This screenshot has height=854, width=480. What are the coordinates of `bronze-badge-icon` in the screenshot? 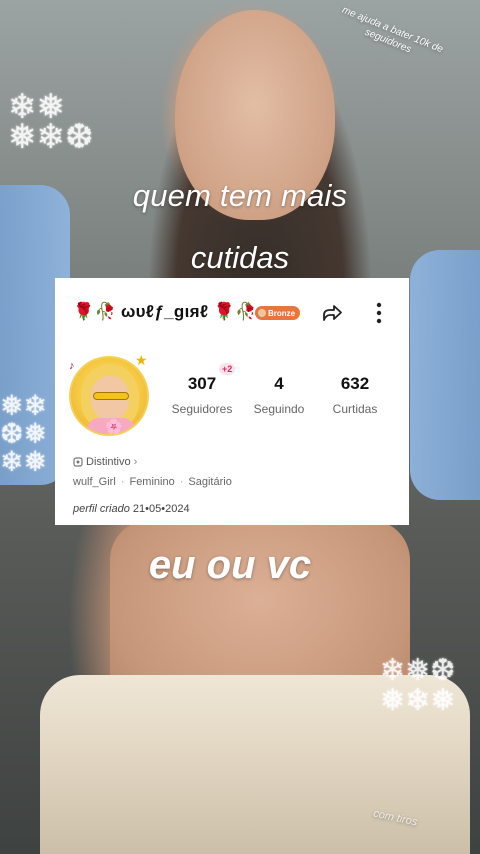 It's located at (262, 313).